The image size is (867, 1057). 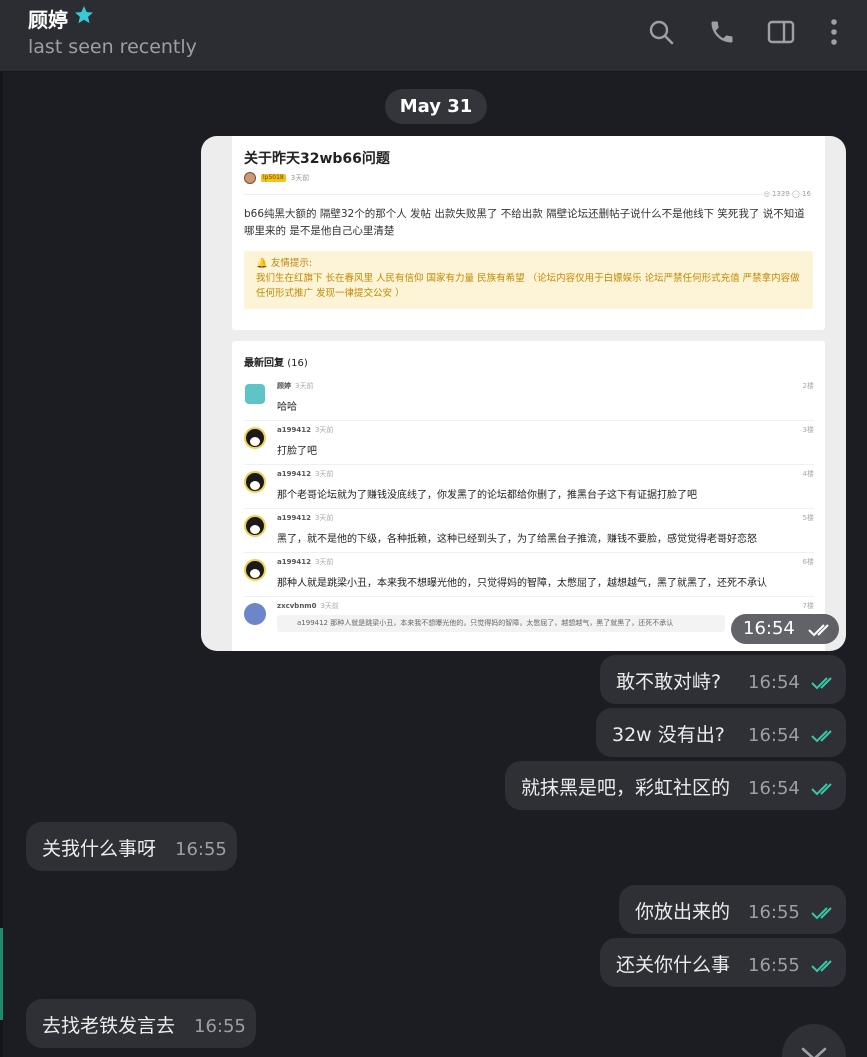 What do you see at coordinates (732, 909) in the screenshot?
I see `message-bubble: 你放出来的 16:55` at bounding box center [732, 909].